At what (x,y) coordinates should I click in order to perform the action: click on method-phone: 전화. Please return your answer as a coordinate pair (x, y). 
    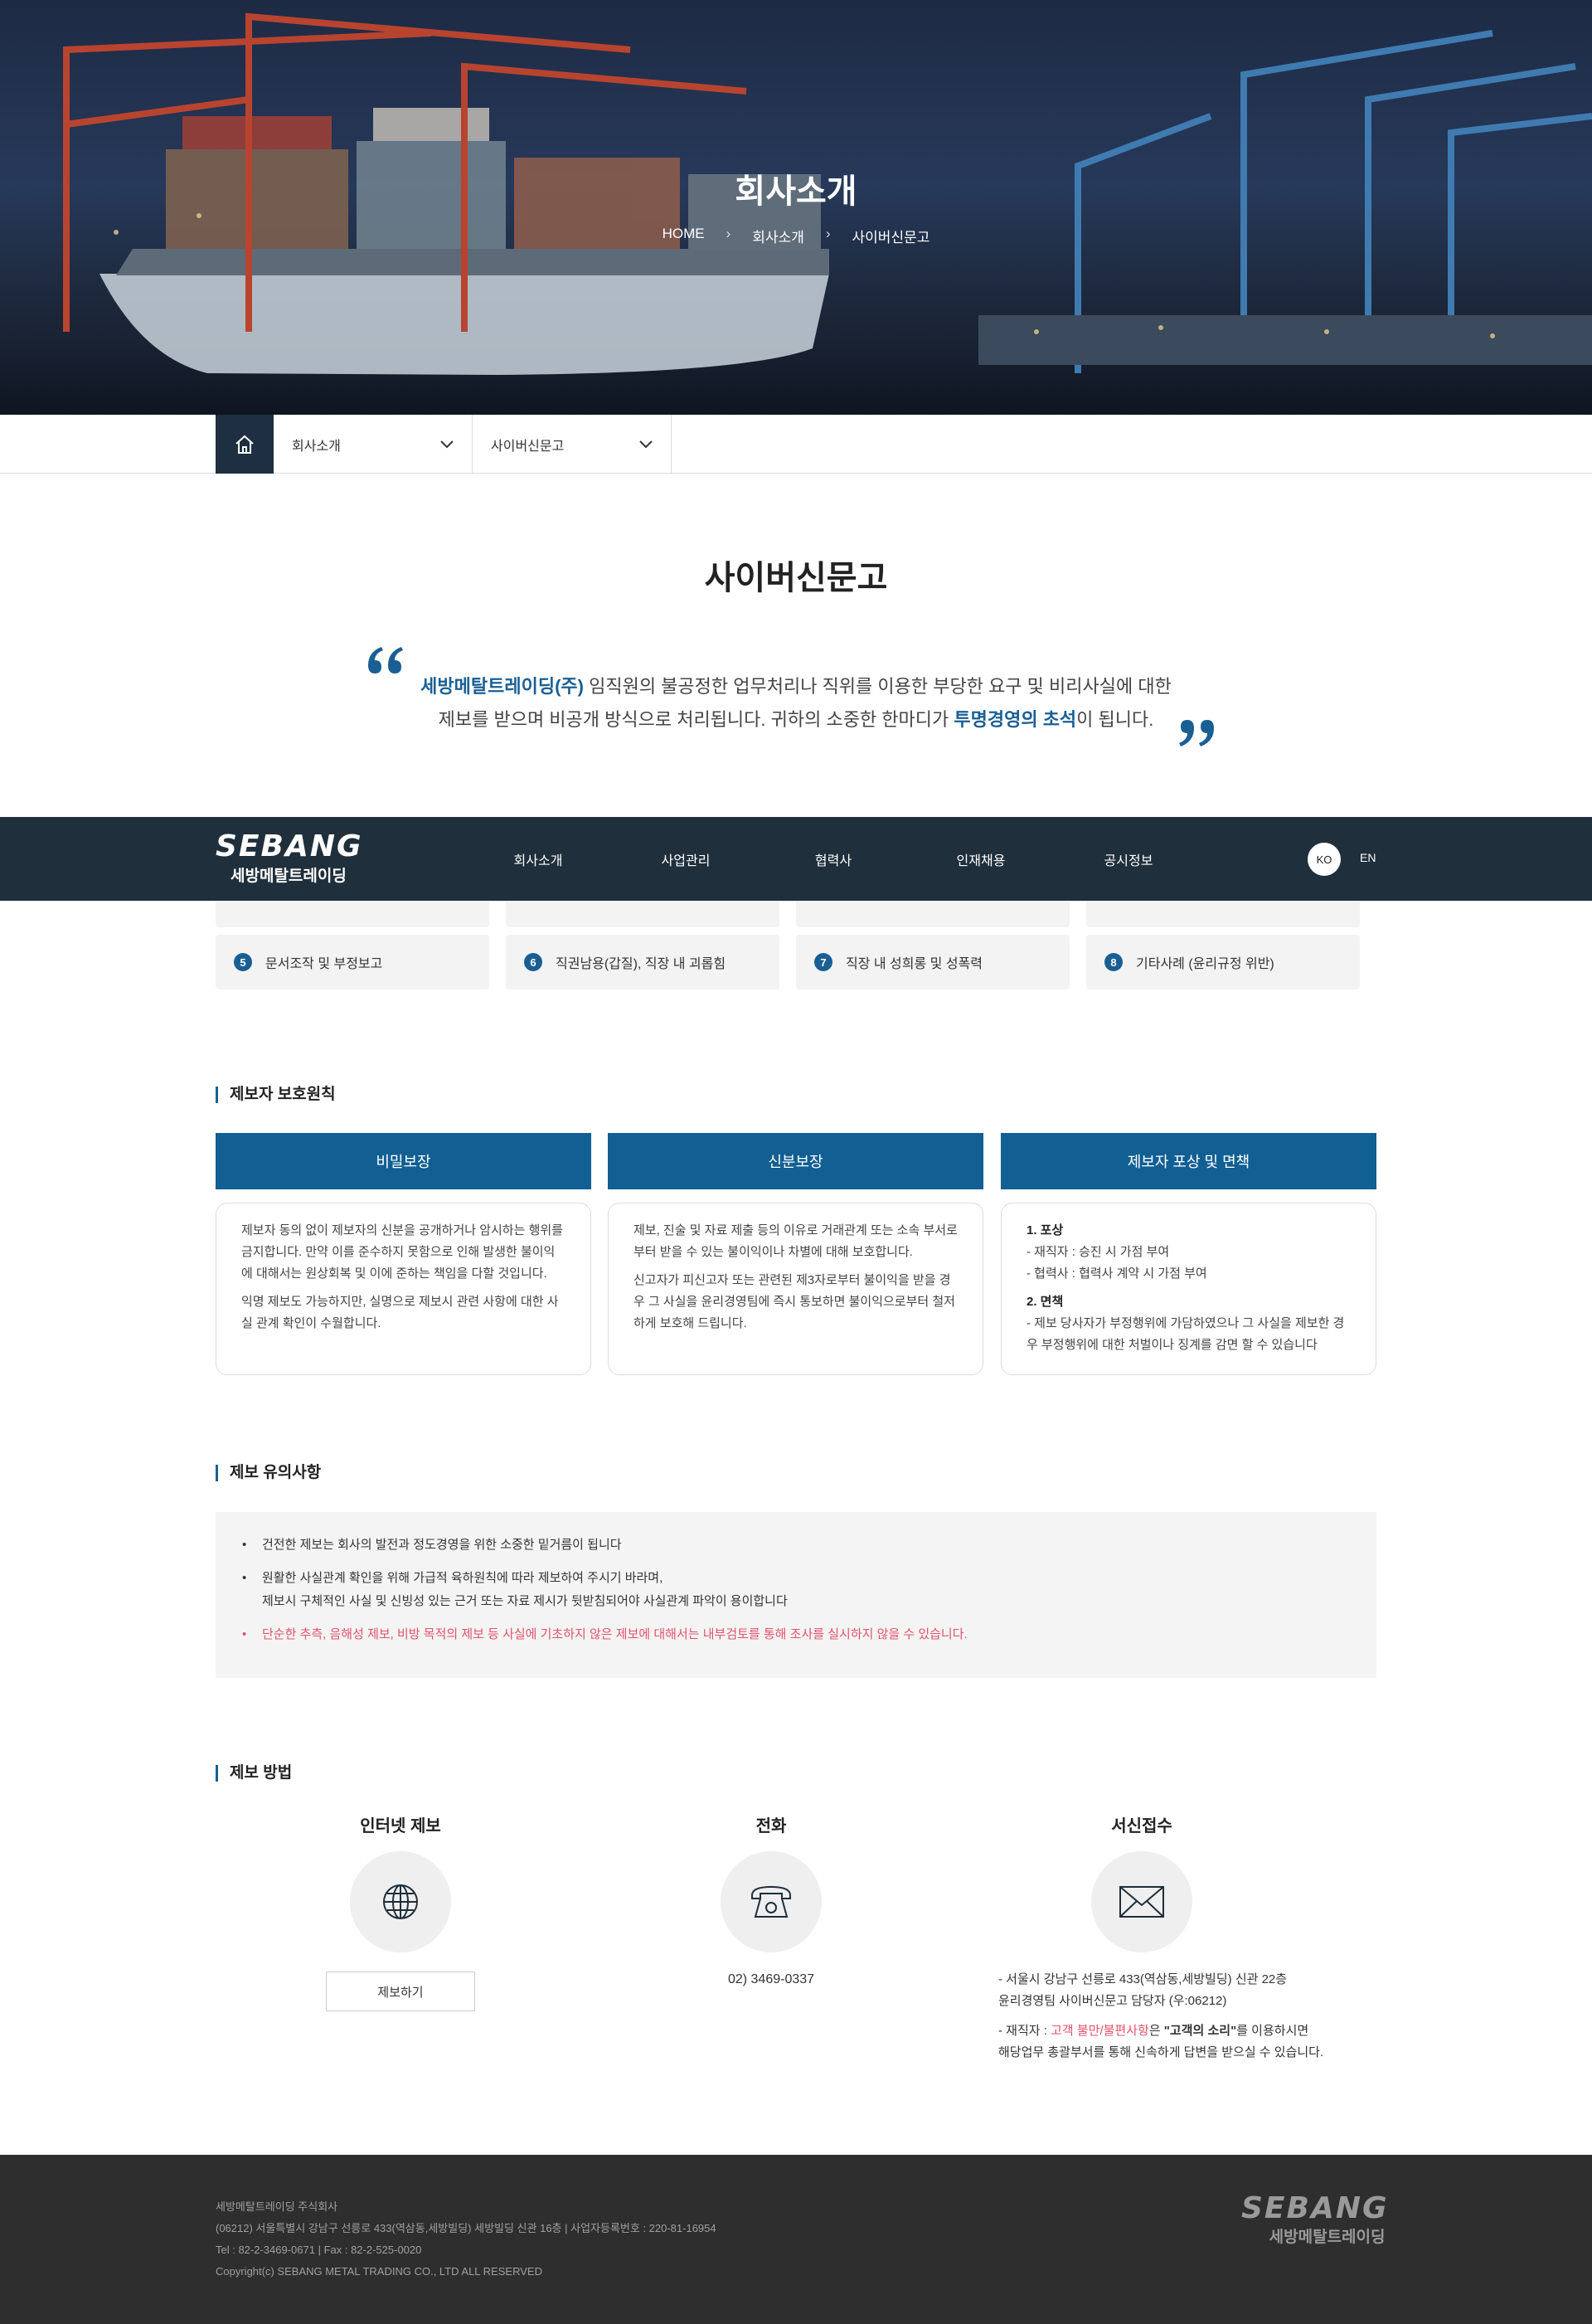
    Looking at the image, I should click on (771, 1882).